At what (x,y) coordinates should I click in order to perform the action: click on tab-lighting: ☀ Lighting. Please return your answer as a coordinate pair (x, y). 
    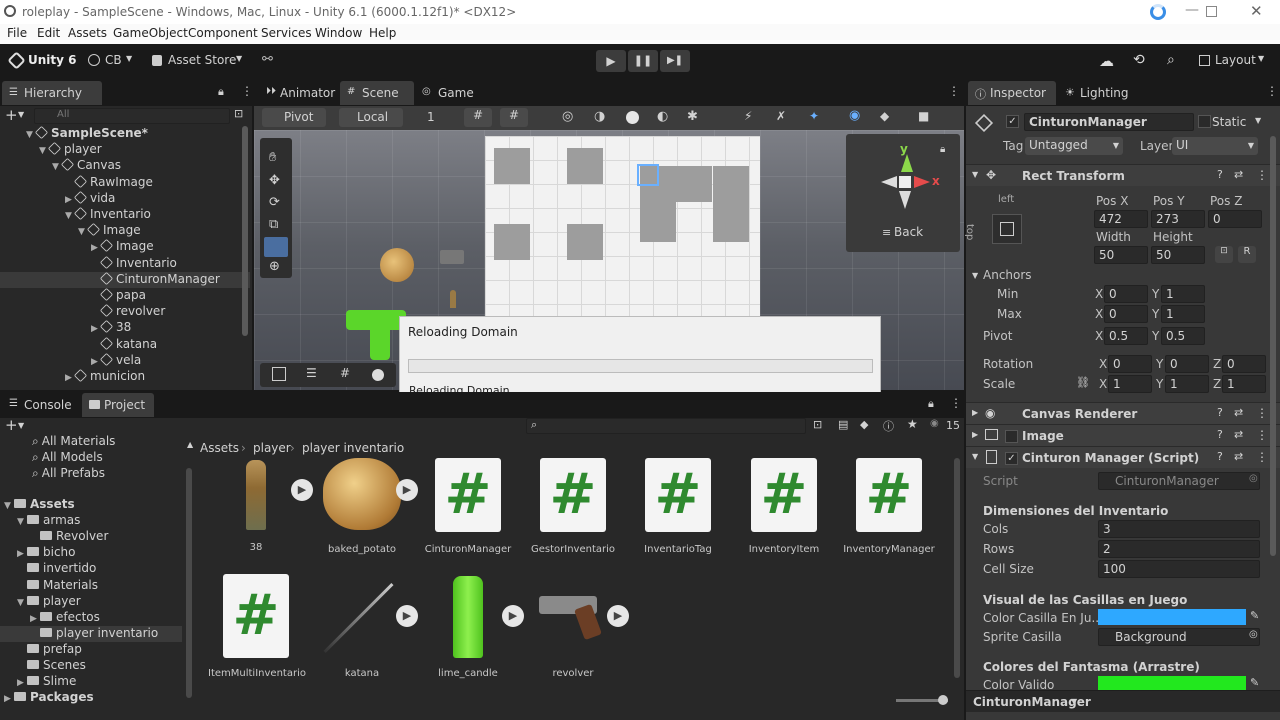
    Looking at the image, I should click on (1100, 93).